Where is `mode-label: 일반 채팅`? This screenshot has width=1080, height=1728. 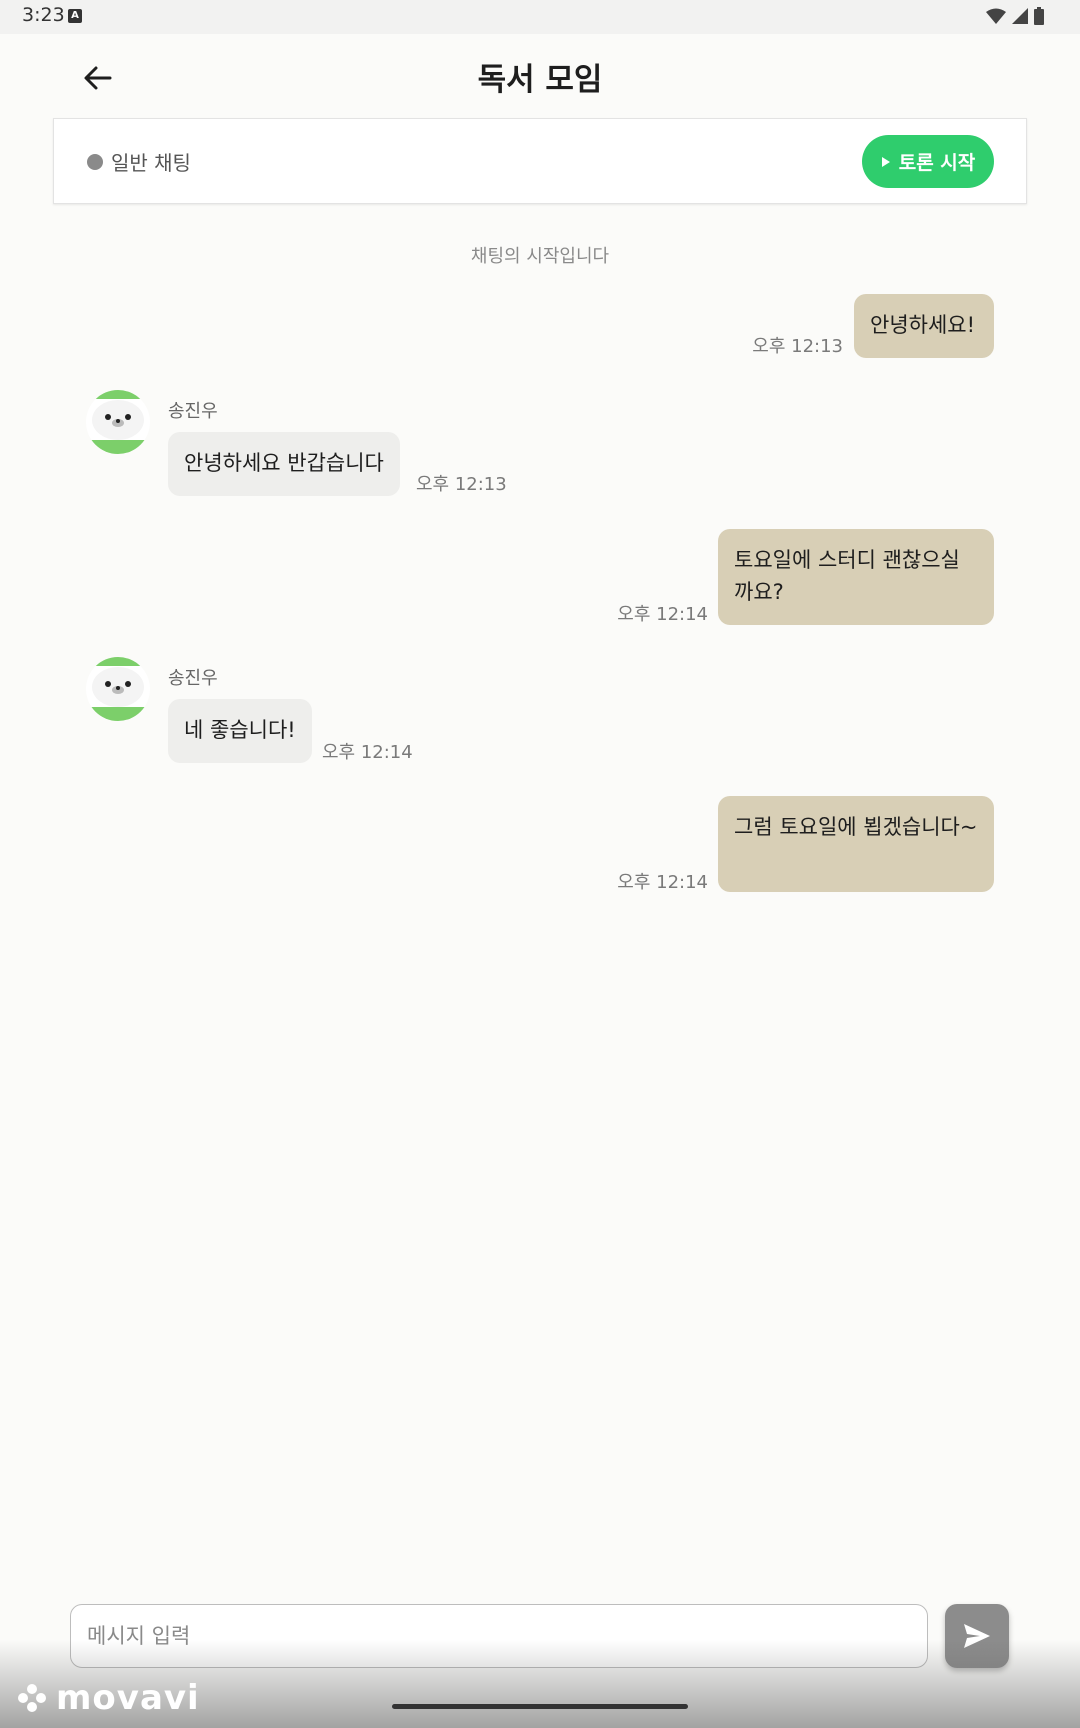 mode-label: 일반 채팅 is located at coordinates (151, 163).